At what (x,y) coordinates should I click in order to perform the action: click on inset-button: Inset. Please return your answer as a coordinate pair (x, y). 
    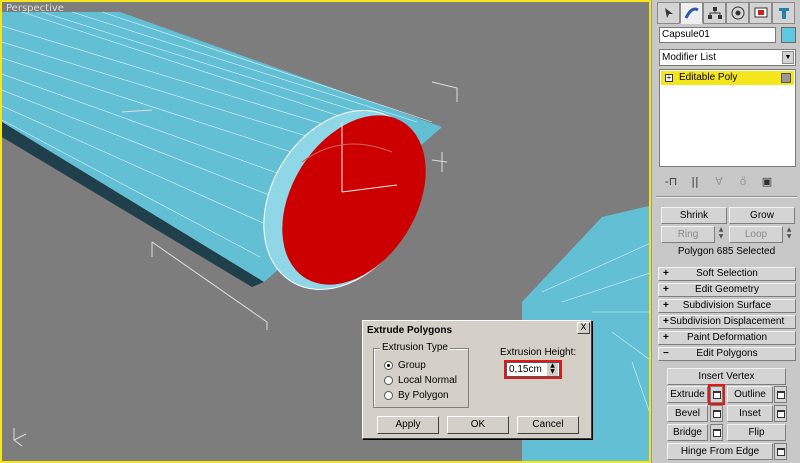
    Looking at the image, I should click on (750, 413).